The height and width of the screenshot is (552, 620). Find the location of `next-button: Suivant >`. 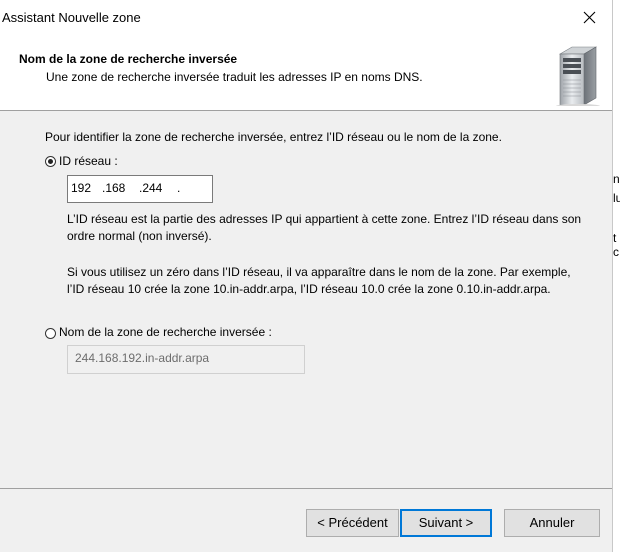

next-button: Suivant > is located at coordinates (446, 523).